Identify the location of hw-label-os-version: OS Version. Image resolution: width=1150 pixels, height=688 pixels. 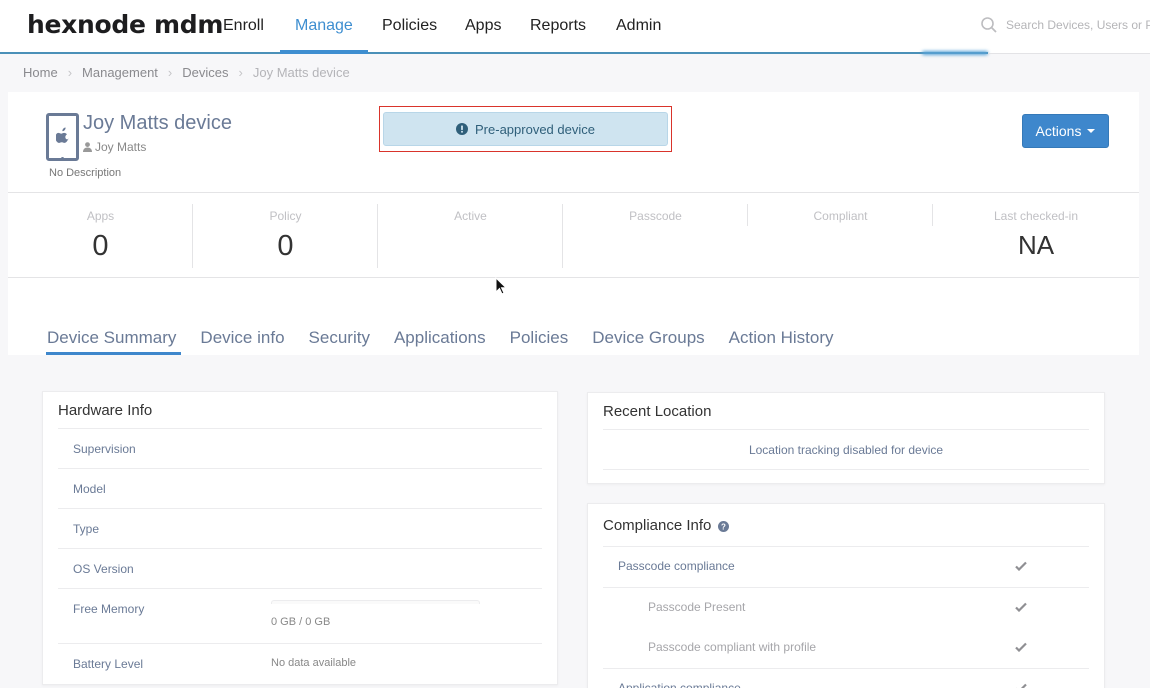
(103, 569).